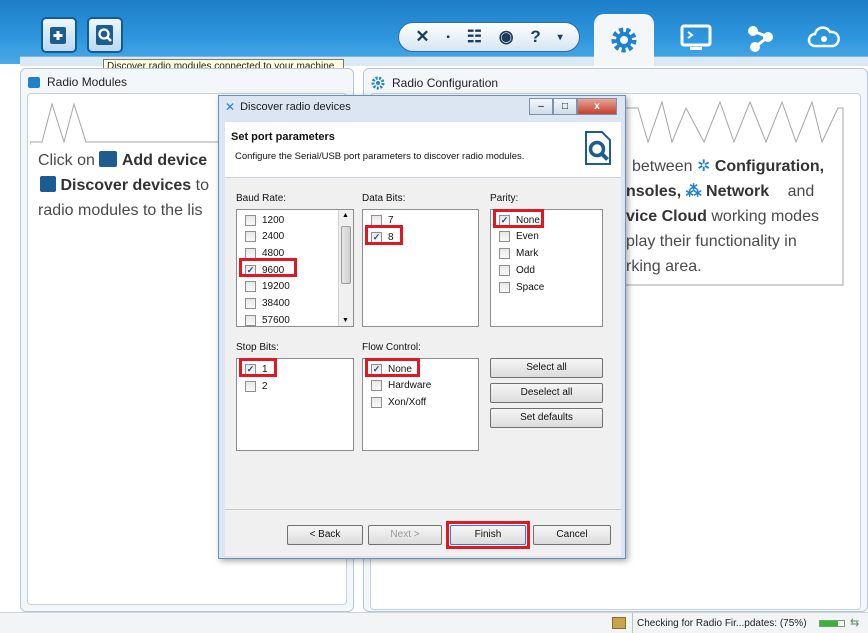  Describe the element at coordinates (541, 106) in the screenshot. I see `minimize-button: –` at that location.